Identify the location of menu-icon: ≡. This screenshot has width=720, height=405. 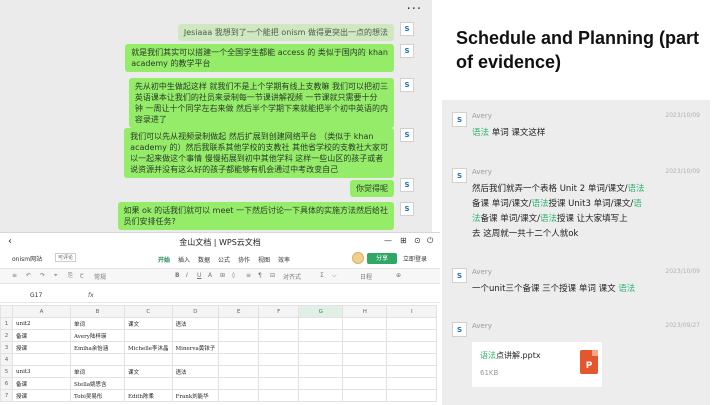
(14, 275).